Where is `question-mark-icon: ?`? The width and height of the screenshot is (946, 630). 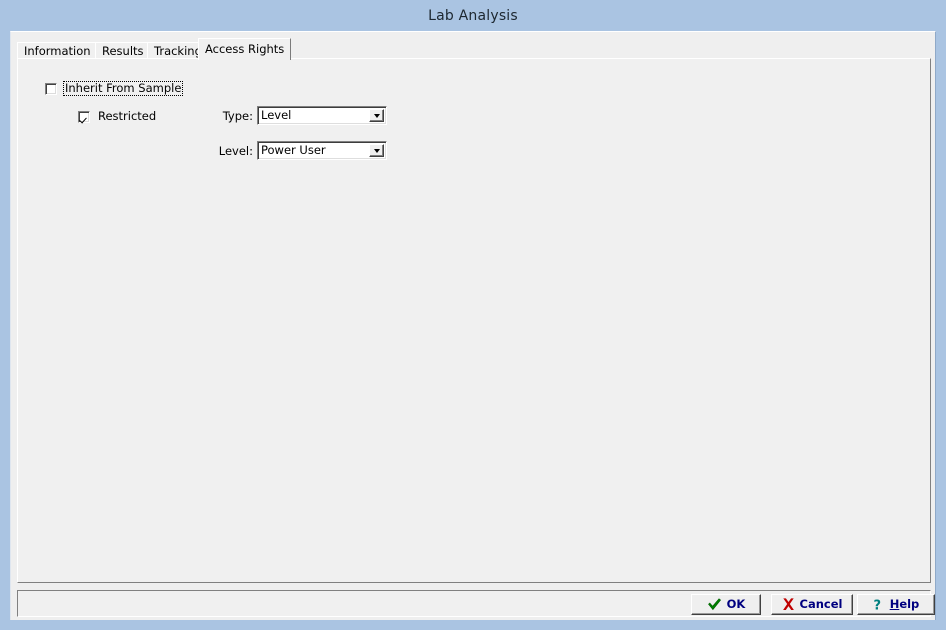
question-mark-icon: ? is located at coordinates (877, 605).